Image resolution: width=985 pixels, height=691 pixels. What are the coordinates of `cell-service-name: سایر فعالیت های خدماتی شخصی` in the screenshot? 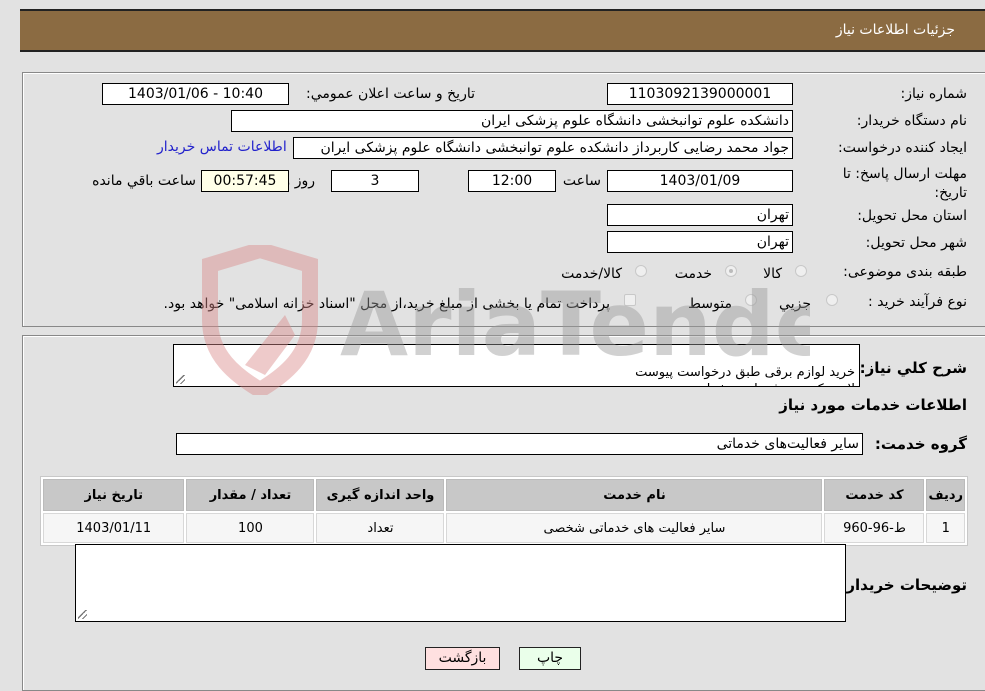 It's located at (634, 528).